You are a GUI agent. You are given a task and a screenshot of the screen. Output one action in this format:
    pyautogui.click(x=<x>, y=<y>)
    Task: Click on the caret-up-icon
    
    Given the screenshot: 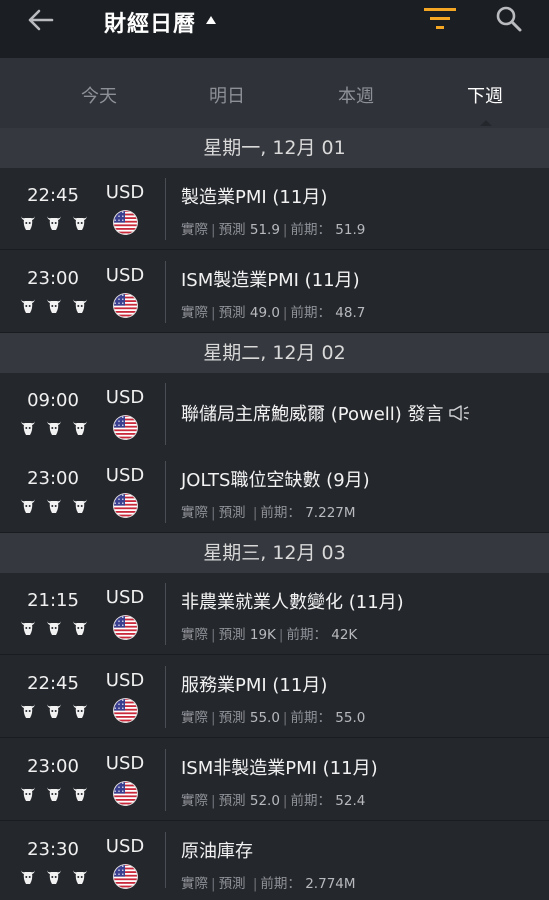 What is the action you would take?
    pyautogui.click(x=211, y=20)
    